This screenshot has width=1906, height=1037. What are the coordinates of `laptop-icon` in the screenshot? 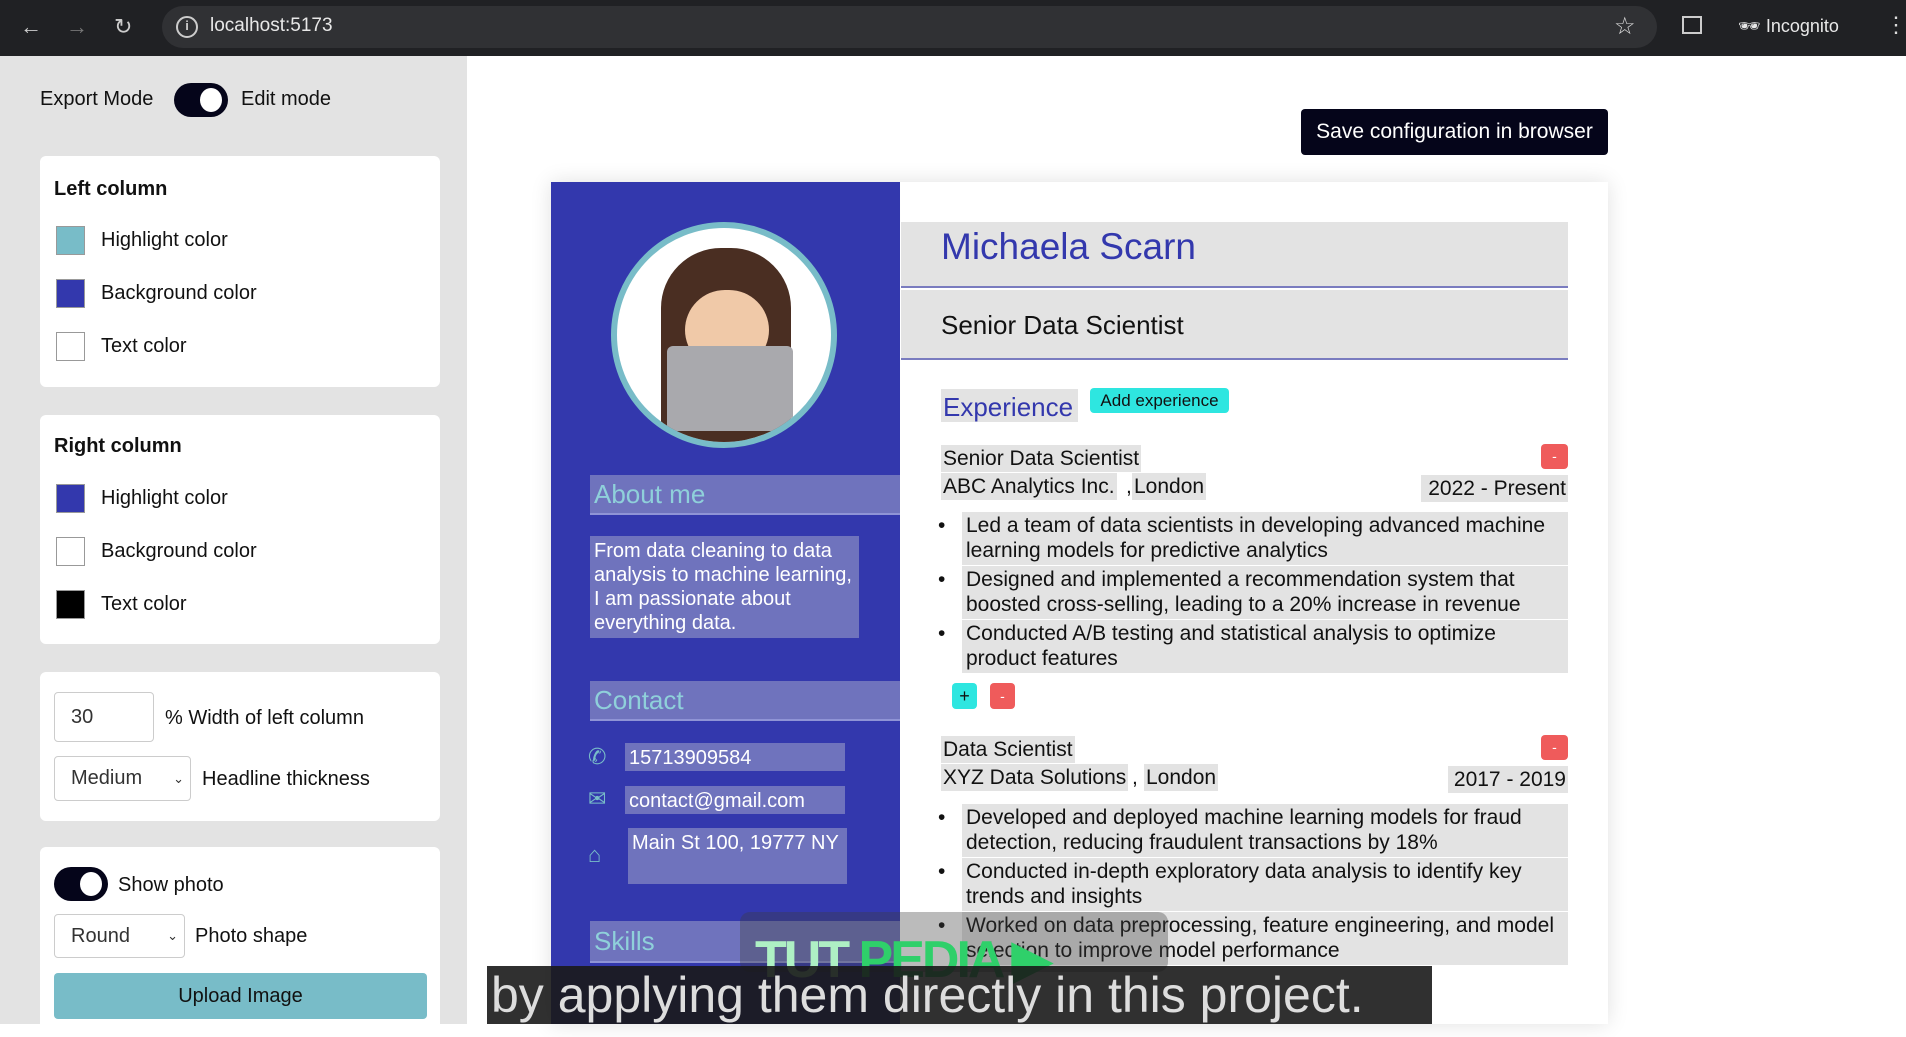 It's located at (730, 388).